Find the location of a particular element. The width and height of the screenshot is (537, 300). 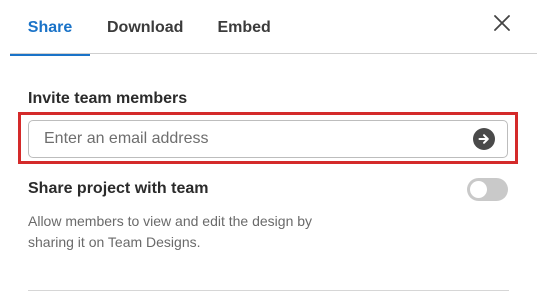

tab-download: Download is located at coordinates (145, 28).